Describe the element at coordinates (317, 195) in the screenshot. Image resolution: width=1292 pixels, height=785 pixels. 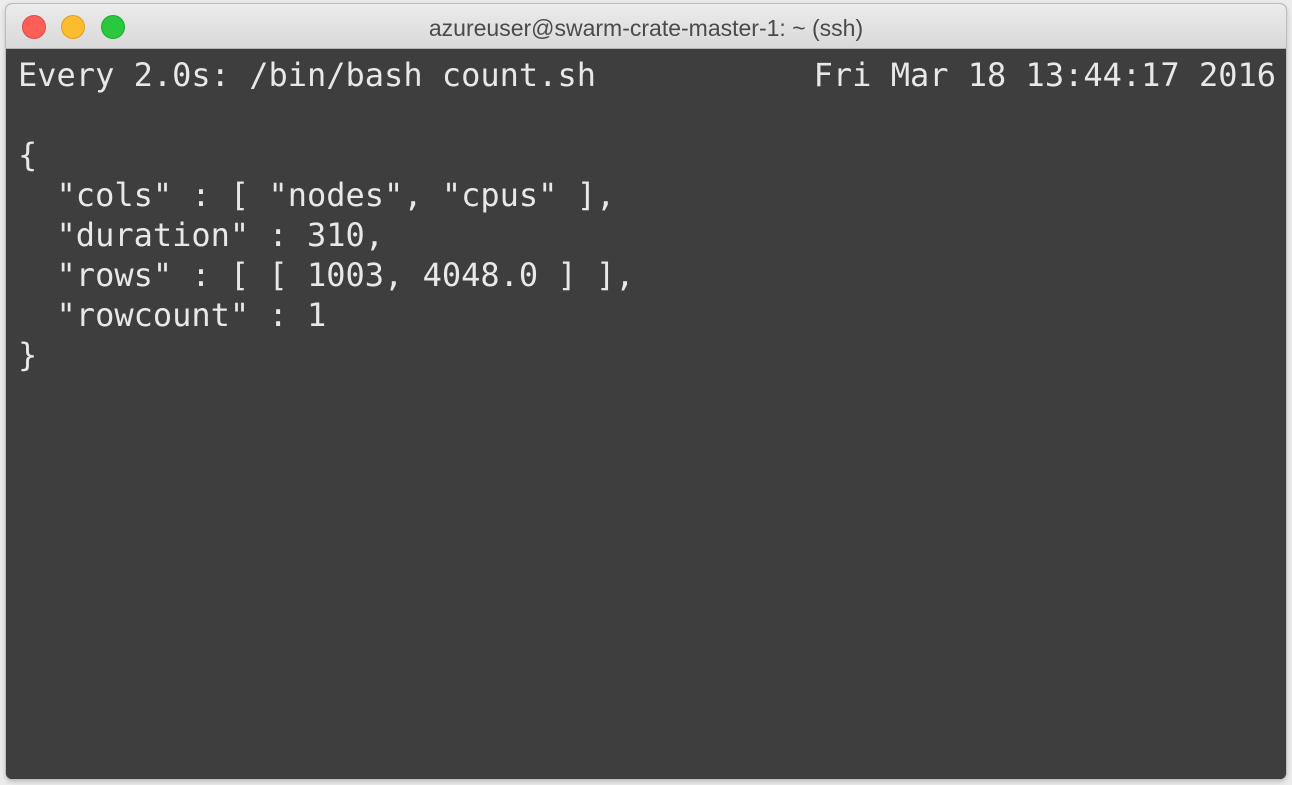
I see `output-line: "cols" : [ "nodes", "cpus" ],` at that location.